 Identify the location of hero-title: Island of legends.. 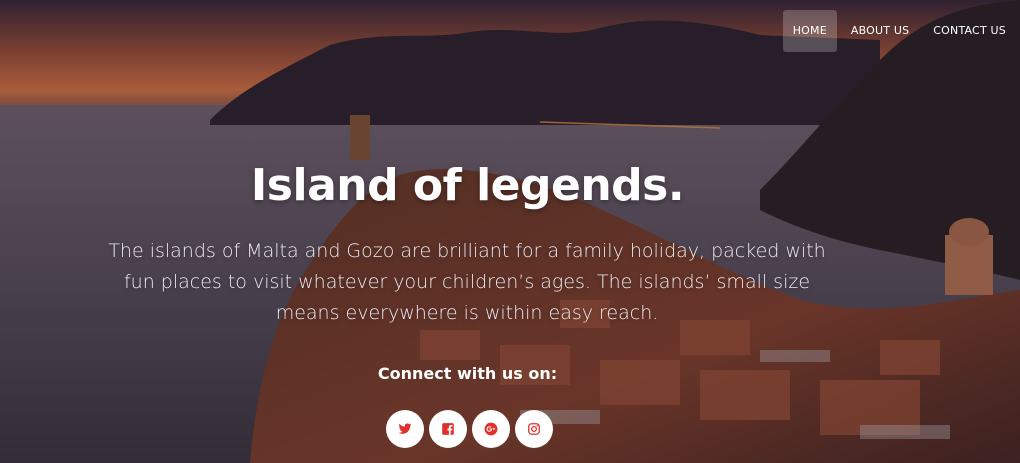
(467, 185).